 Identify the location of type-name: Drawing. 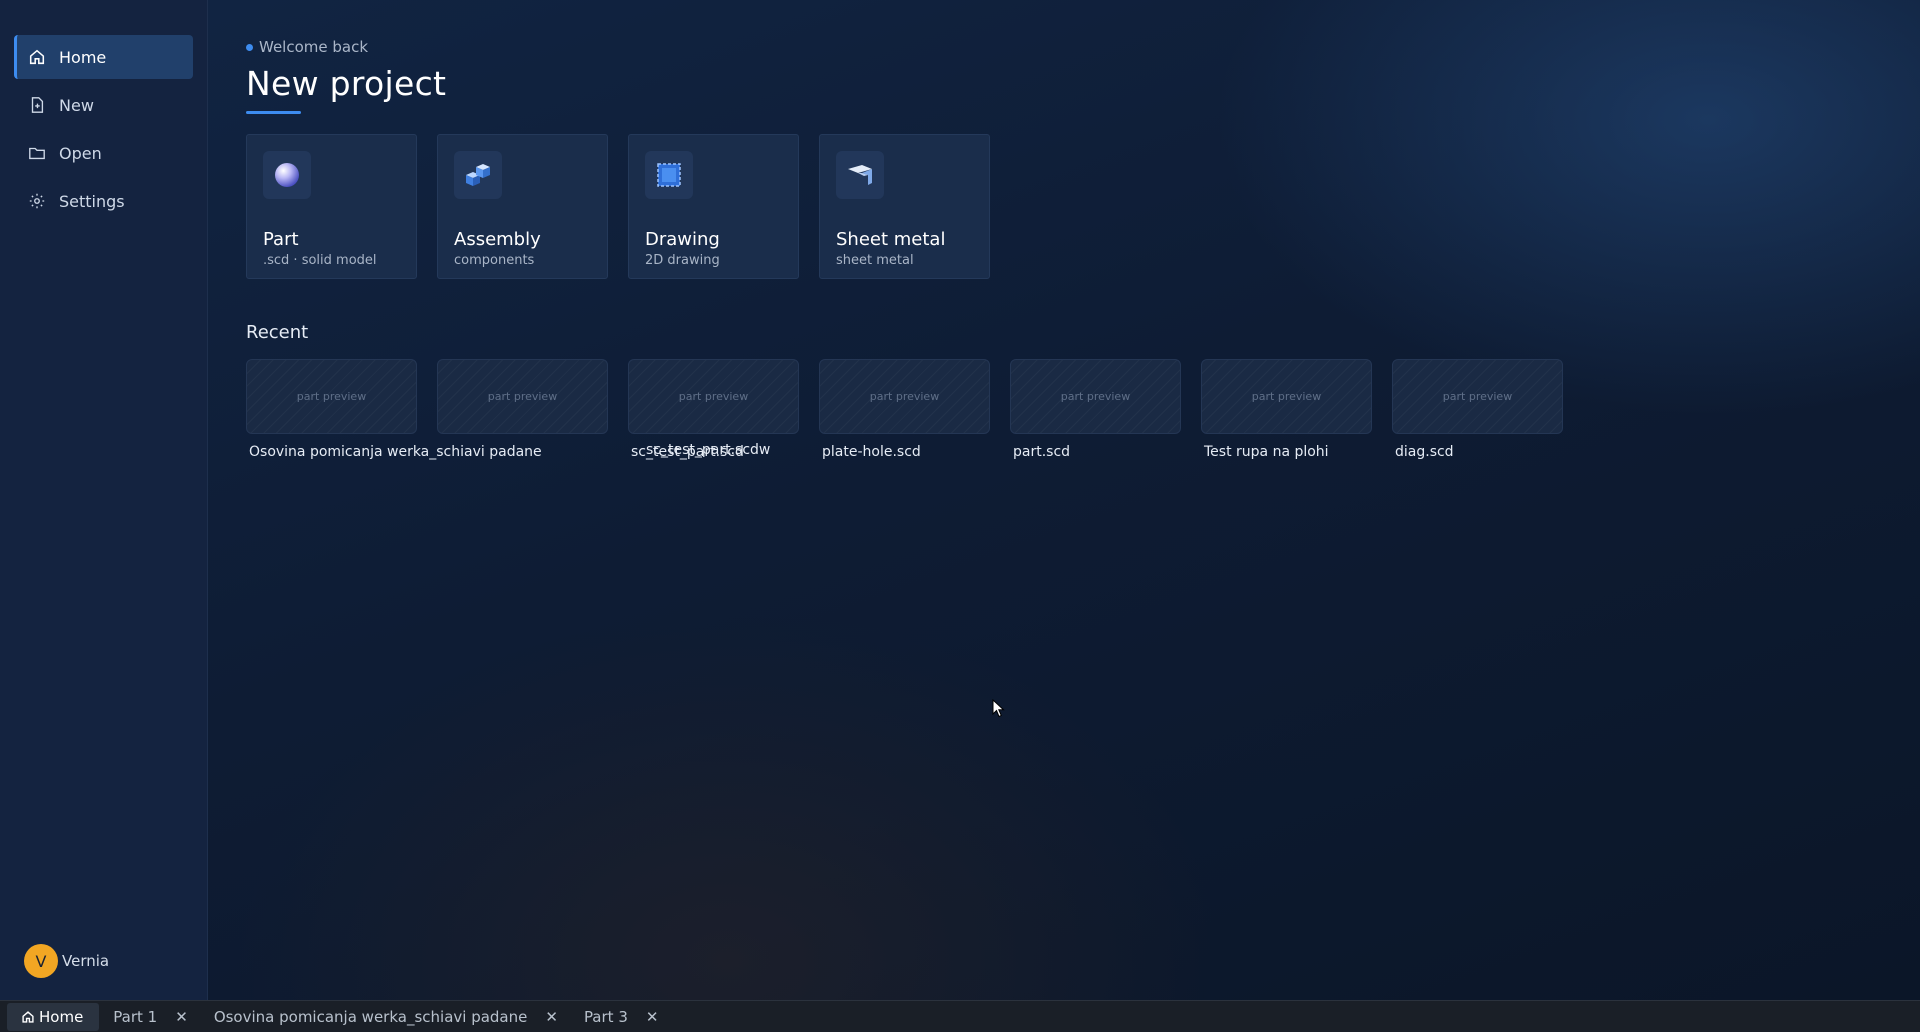
(682, 239).